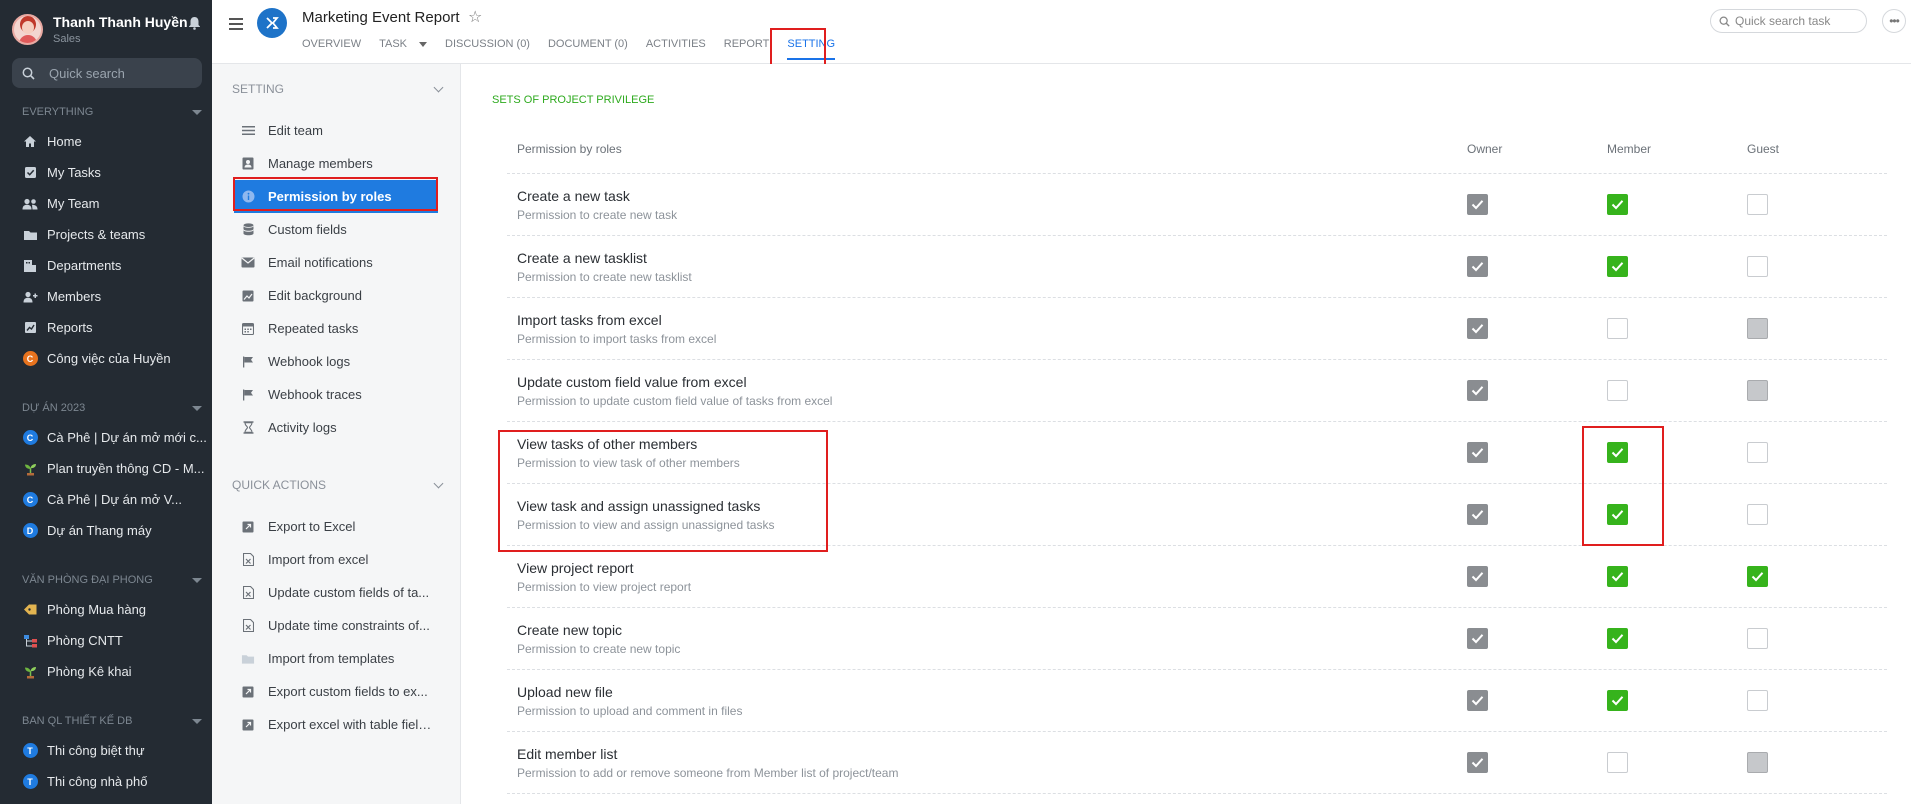 The image size is (1911, 804). Describe the element at coordinates (475, 17) in the screenshot. I see `star-icon: ☆` at that location.